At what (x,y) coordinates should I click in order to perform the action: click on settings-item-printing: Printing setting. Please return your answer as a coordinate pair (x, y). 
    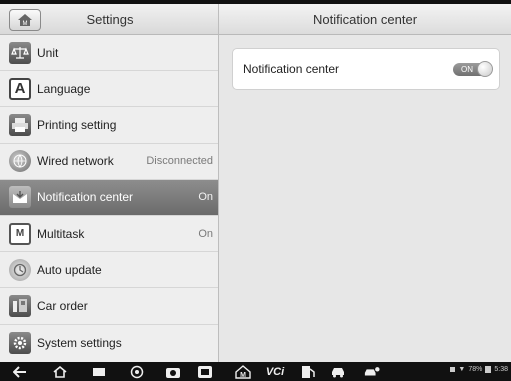
    Looking at the image, I should click on (109, 125).